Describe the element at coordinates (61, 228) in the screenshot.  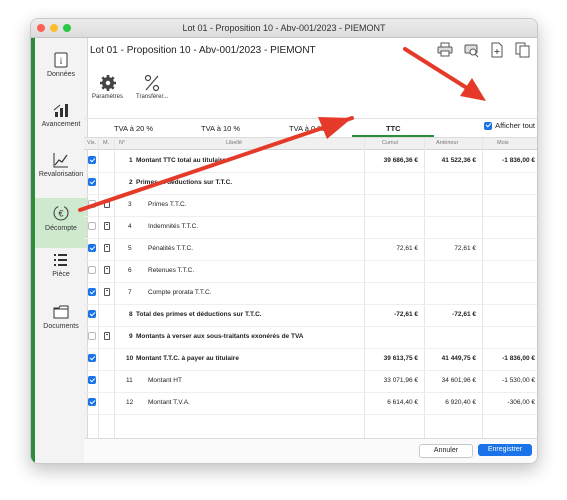
I see `sidebar-item-label: Décompte` at that location.